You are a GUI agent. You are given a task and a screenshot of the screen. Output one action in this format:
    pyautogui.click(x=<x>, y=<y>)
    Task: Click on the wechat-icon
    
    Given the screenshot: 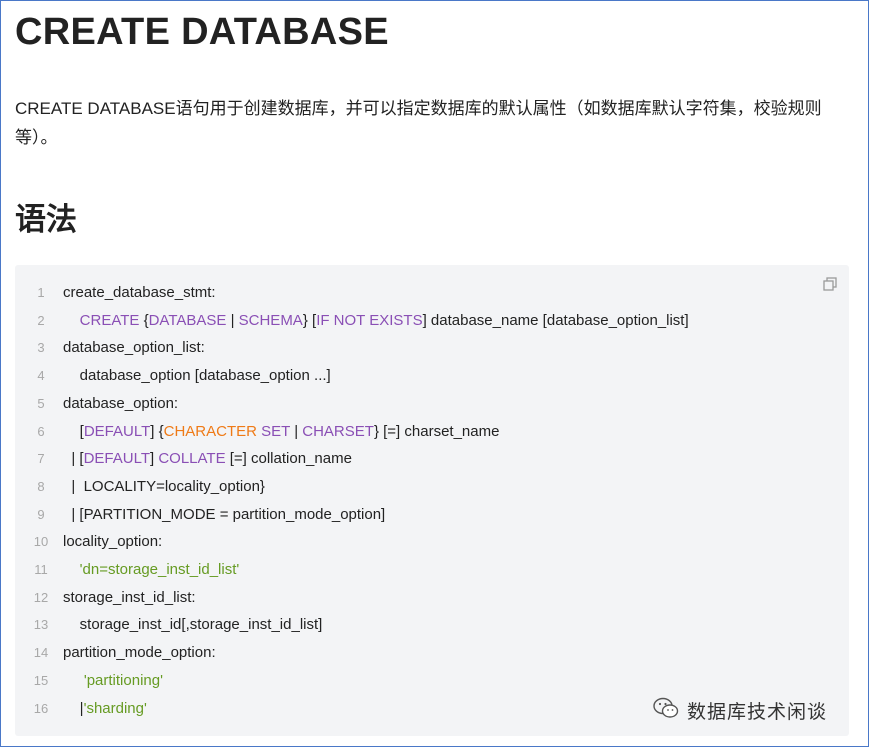 What is the action you would take?
    pyautogui.click(x=666, y=710)
    